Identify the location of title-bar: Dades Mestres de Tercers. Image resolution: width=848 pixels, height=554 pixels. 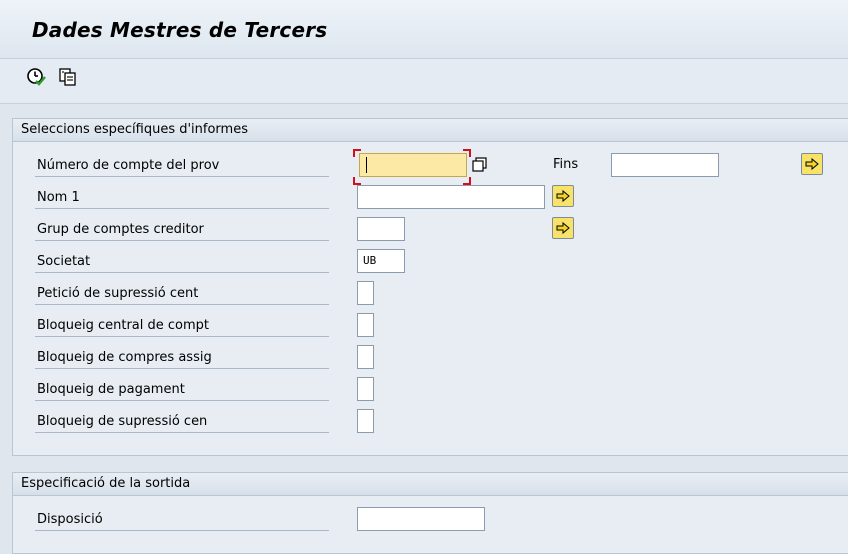
(424, 29).